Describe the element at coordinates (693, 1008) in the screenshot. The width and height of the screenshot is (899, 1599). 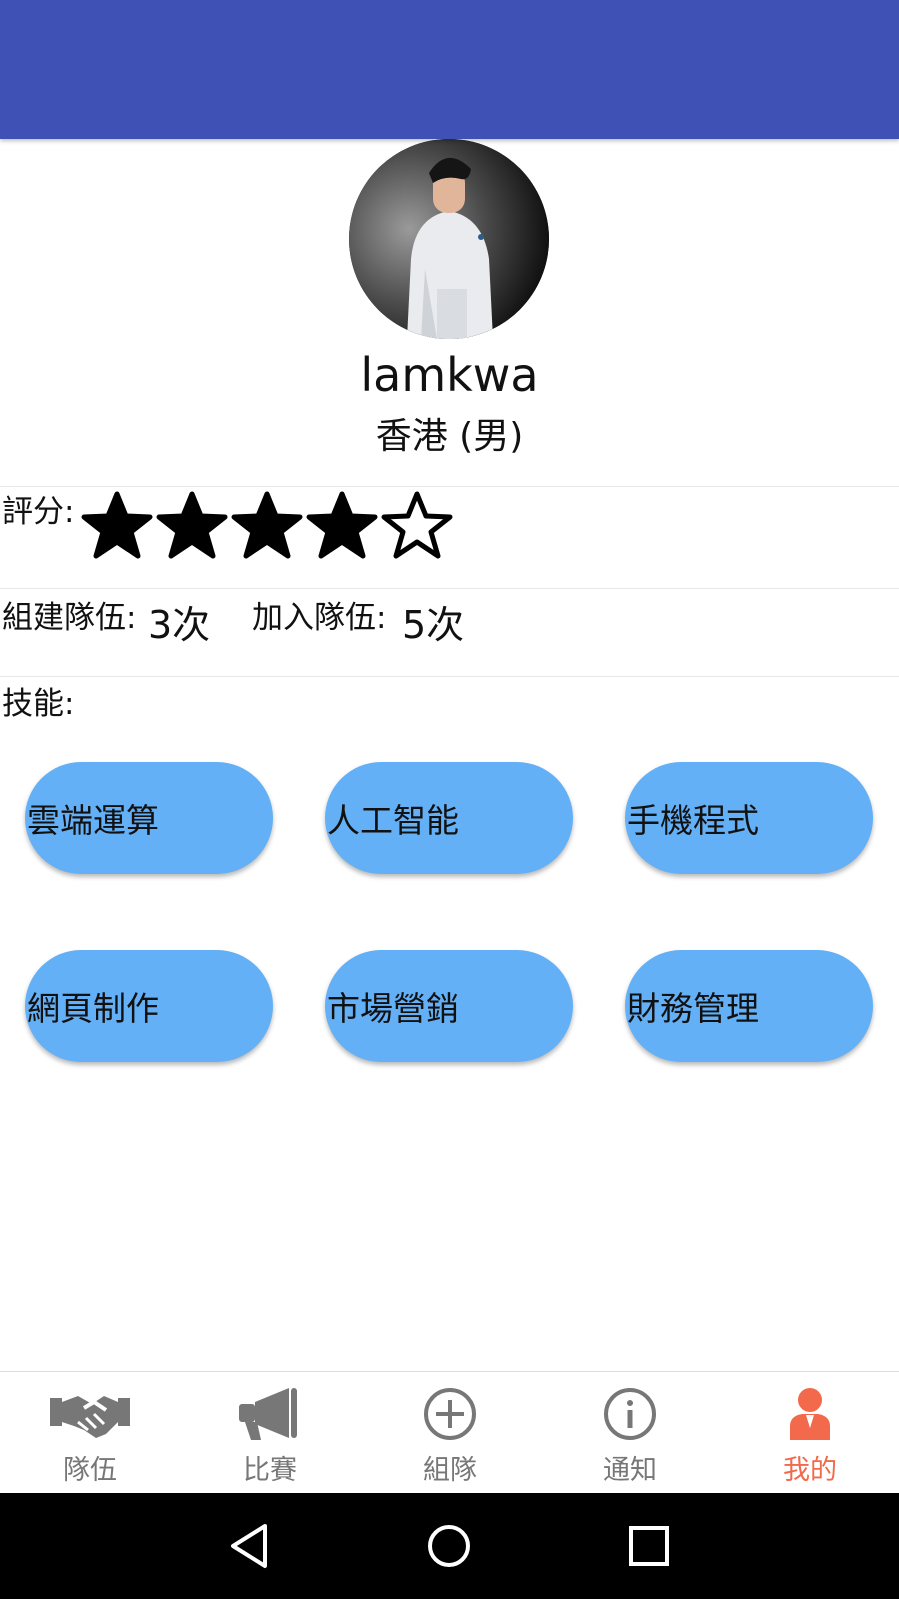
I see `skill-chip-label: 財務管理` at that location.